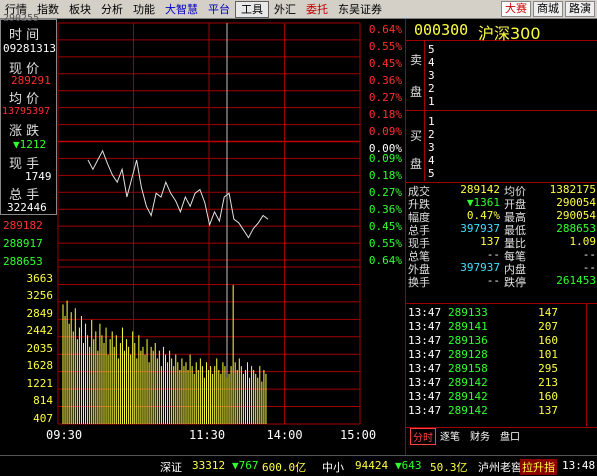 The height and width of the screenshot is (476, 597). Describe the element at coordinates (385, 260) in the screenshot. I see `pct-down-label: 0.64%` at that location.